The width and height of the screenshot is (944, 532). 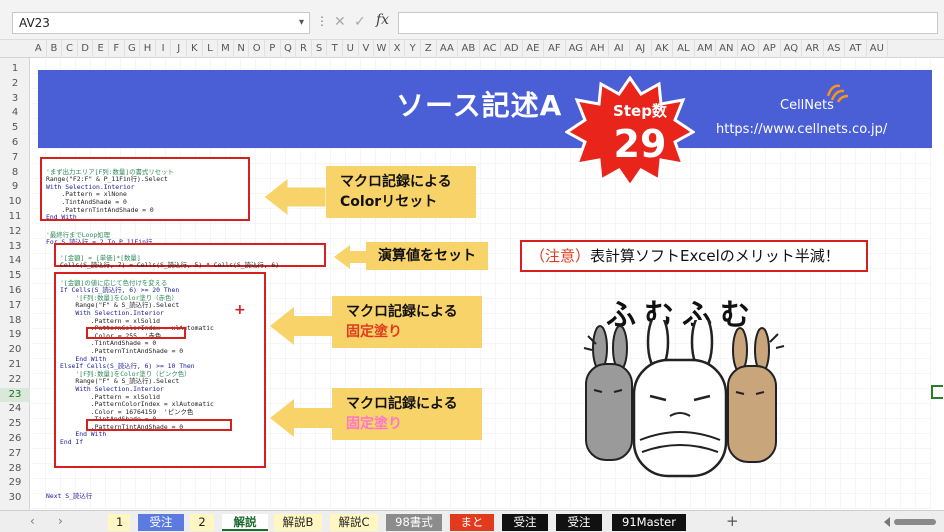 What do you see at coordinates (55, 49) in the screenshot?
I see `column-header: B` at bounding box center [55, 49].